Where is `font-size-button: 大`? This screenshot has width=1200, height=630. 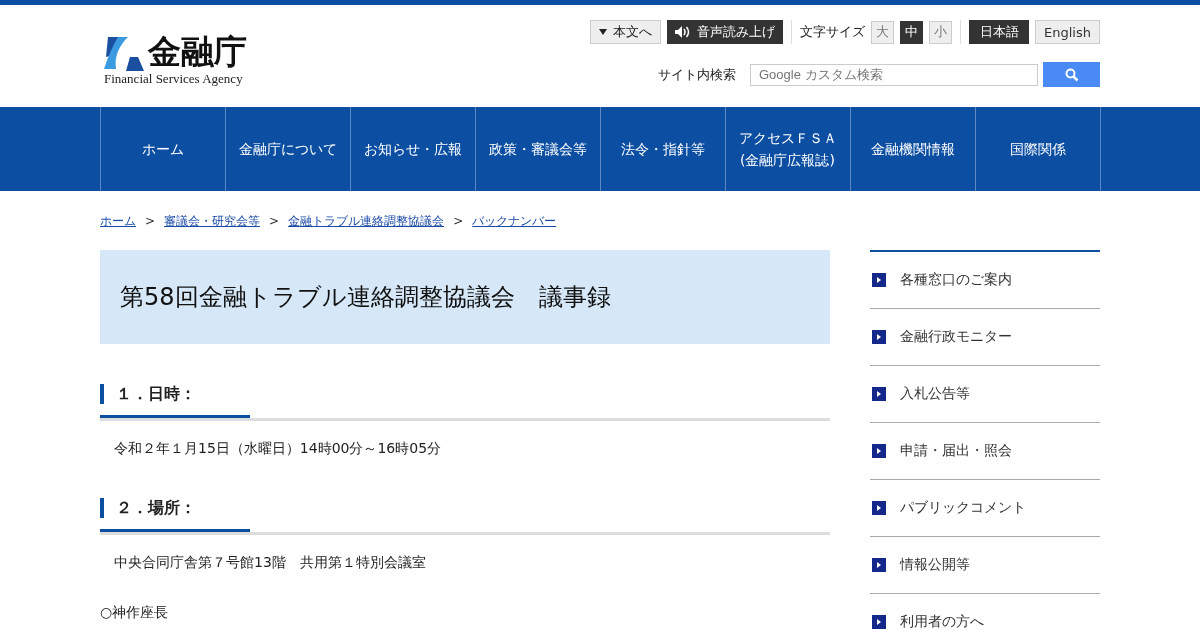
font-size-button: 大 is located at coordinates (883, 32).